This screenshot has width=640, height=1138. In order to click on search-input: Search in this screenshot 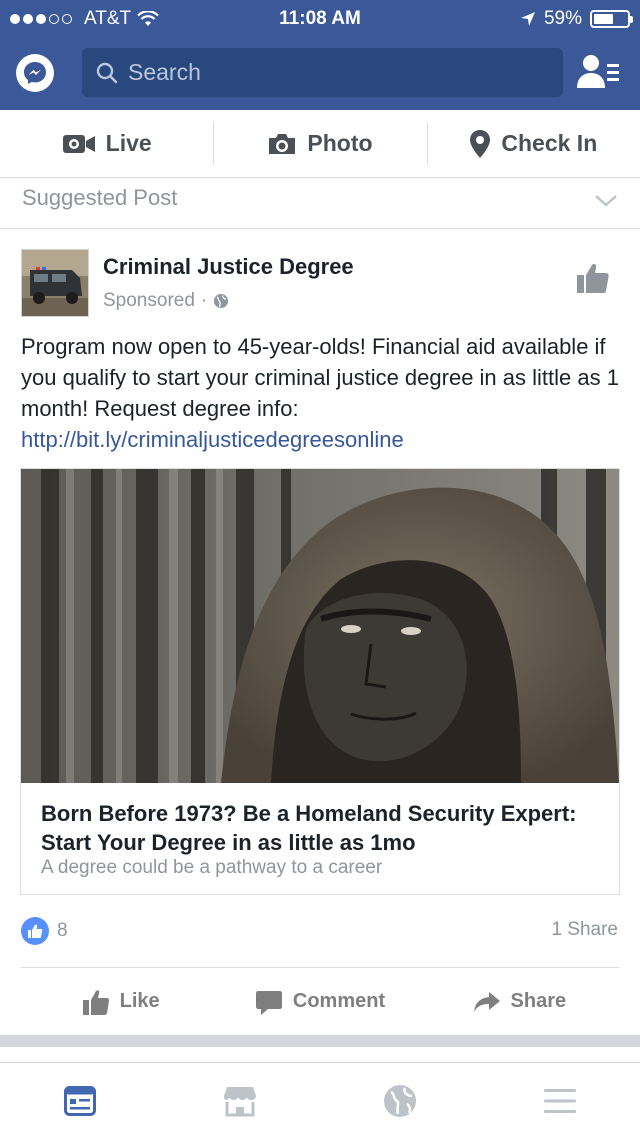, I will do `click(322, 72)`.